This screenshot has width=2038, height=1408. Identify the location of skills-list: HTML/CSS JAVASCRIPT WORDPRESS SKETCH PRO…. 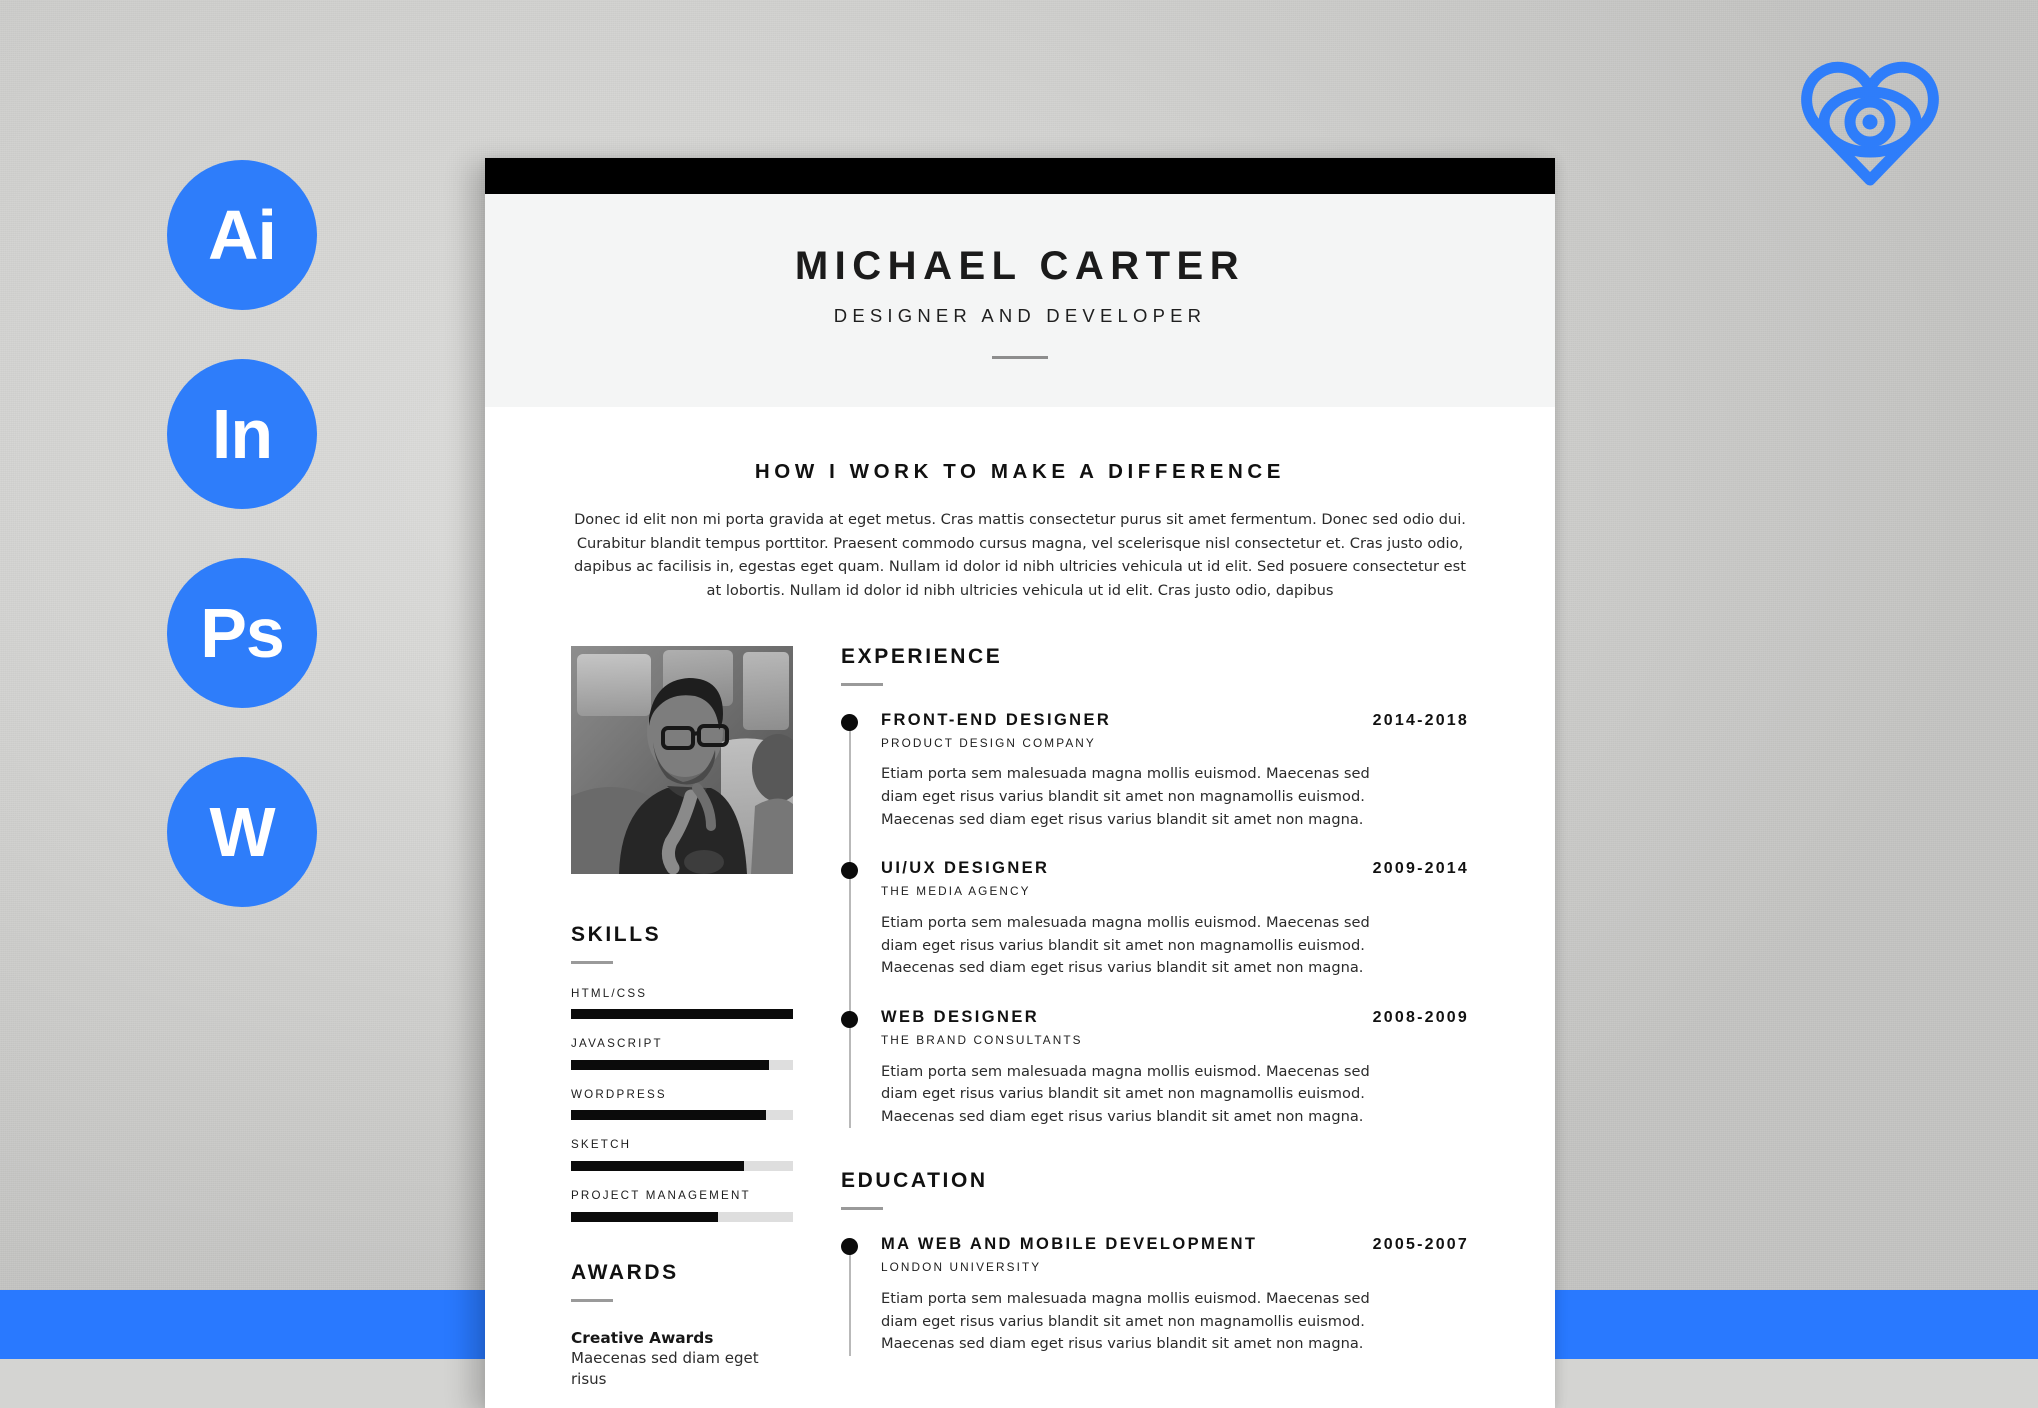
(682, 1104).